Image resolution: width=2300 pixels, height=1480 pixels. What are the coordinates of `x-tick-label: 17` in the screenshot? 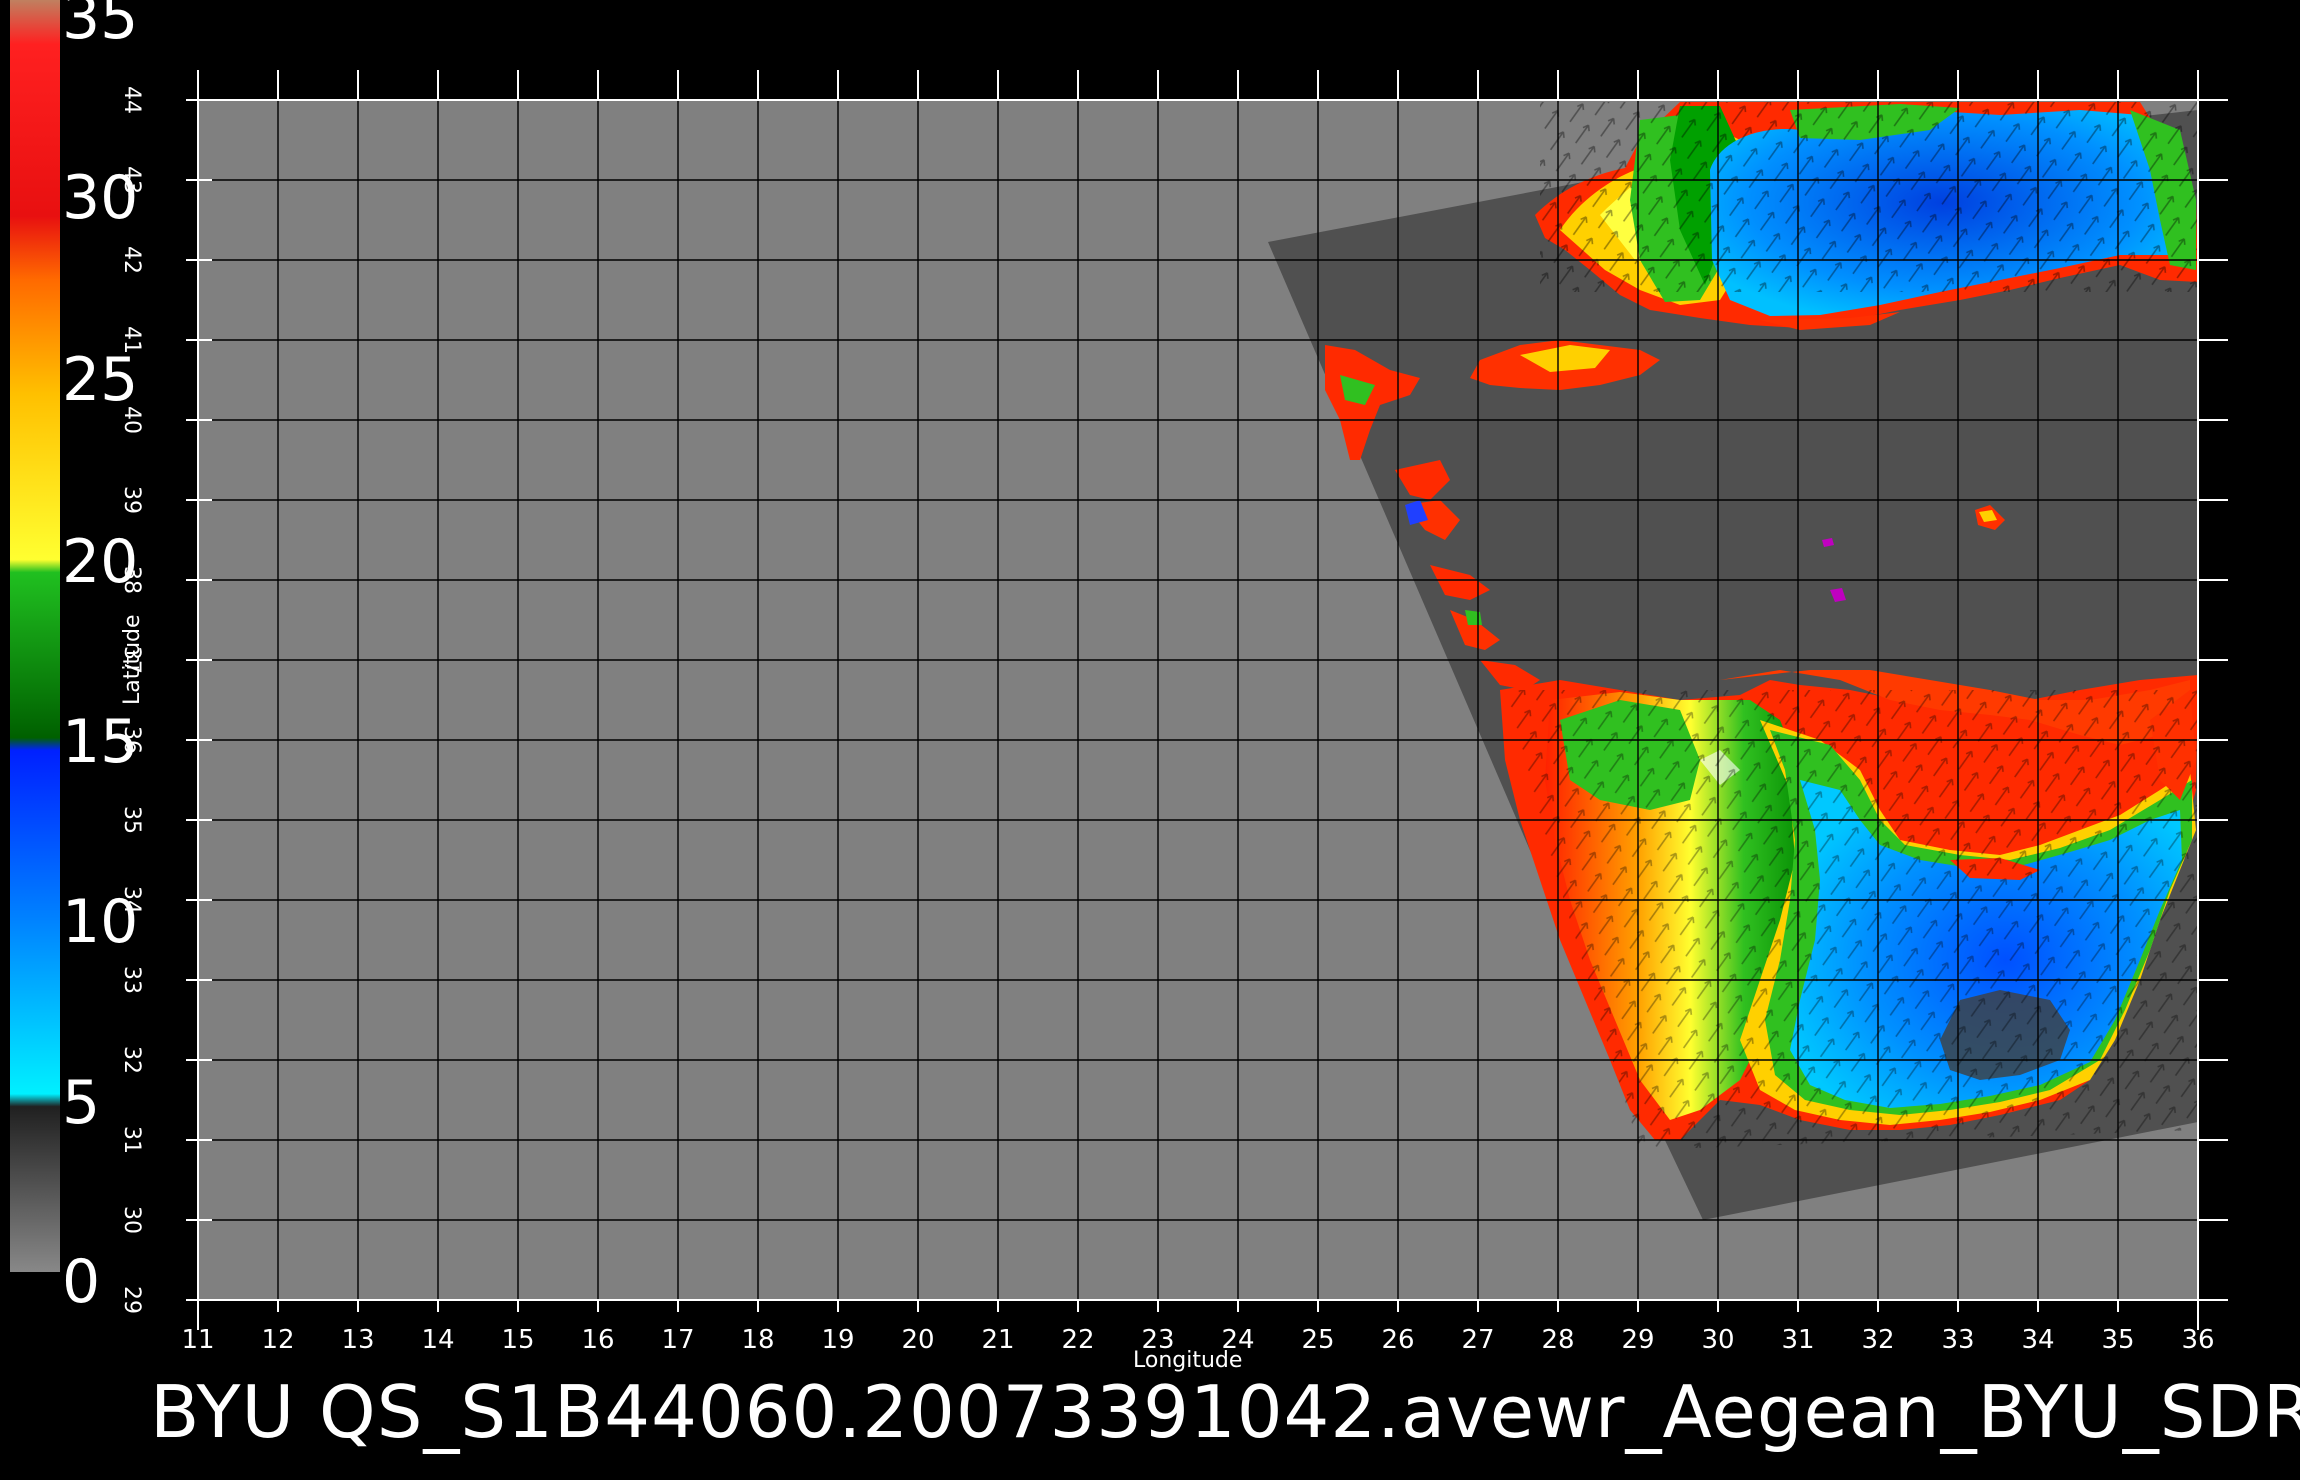 It's located at (678, 1340).